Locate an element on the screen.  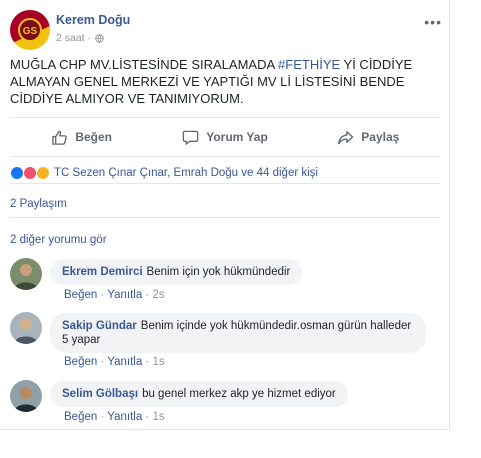
shares-count-link: 2 Paylaşım is located at coordinates (38, 204).